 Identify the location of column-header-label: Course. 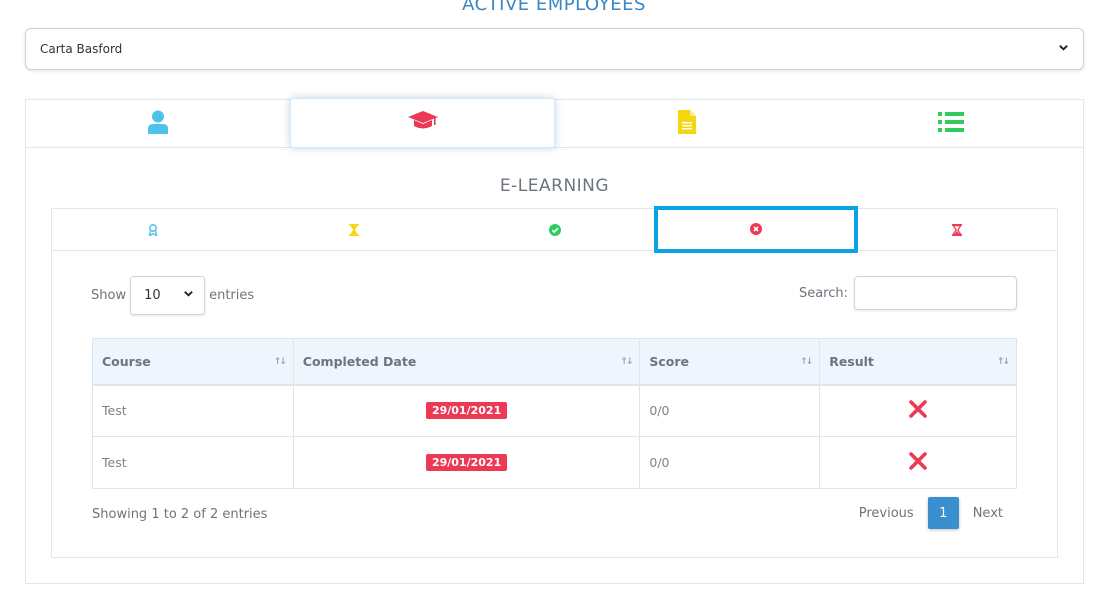
(126, 361).